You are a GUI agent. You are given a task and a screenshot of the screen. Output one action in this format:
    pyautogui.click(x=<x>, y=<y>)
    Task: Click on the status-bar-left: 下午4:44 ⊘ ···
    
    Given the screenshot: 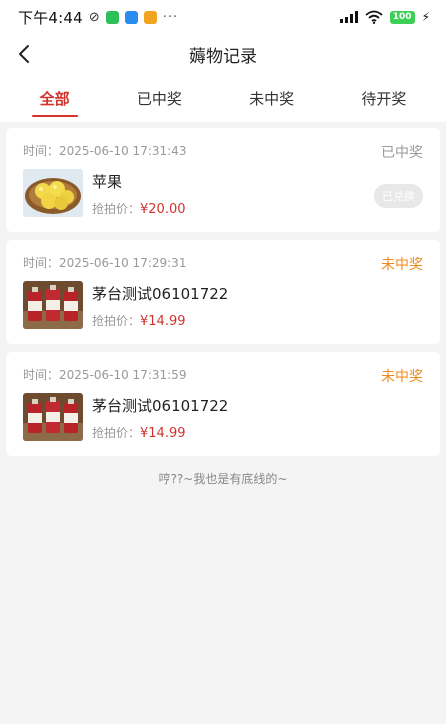 What is the action you would take?
    pyautogui.click(x=98, y=17)
    